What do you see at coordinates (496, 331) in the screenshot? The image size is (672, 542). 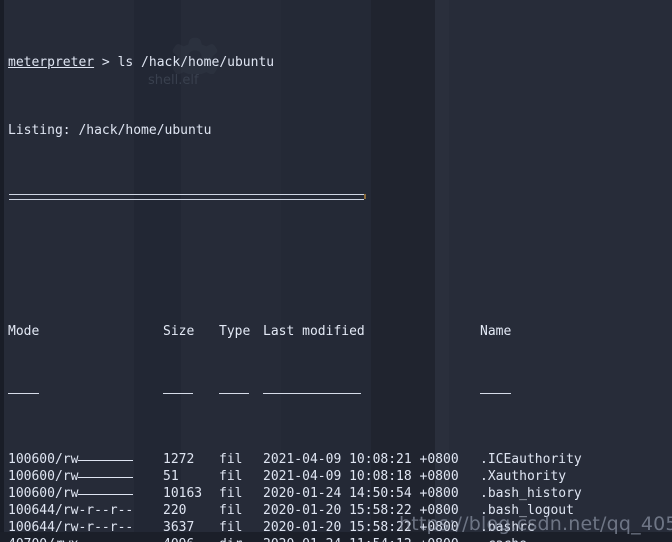 I see `column-header-name: Name` at bounding box center [496, 331].